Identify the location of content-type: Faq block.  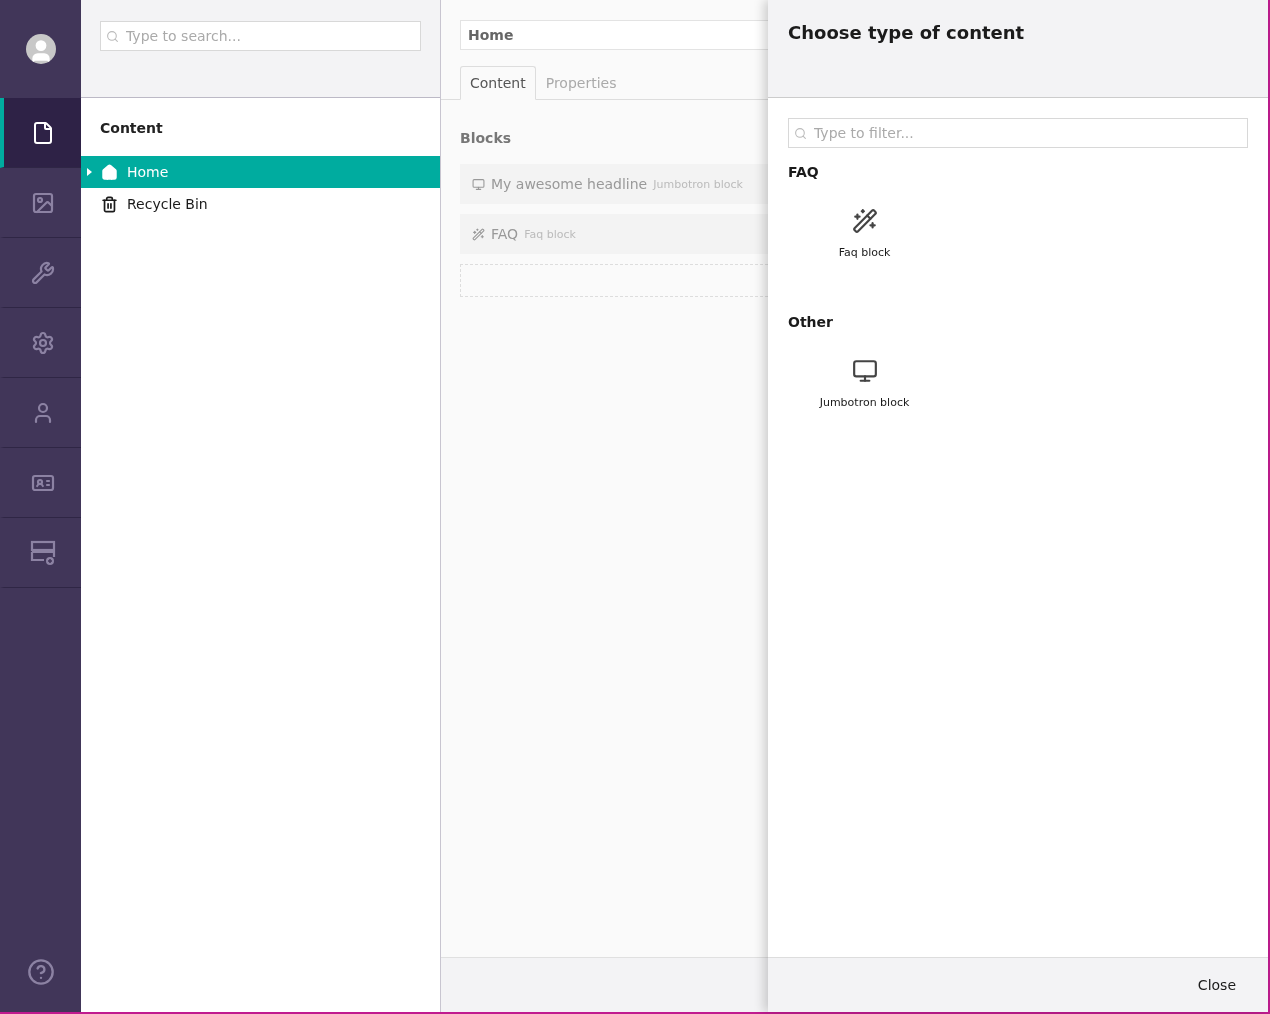
(864, 233).